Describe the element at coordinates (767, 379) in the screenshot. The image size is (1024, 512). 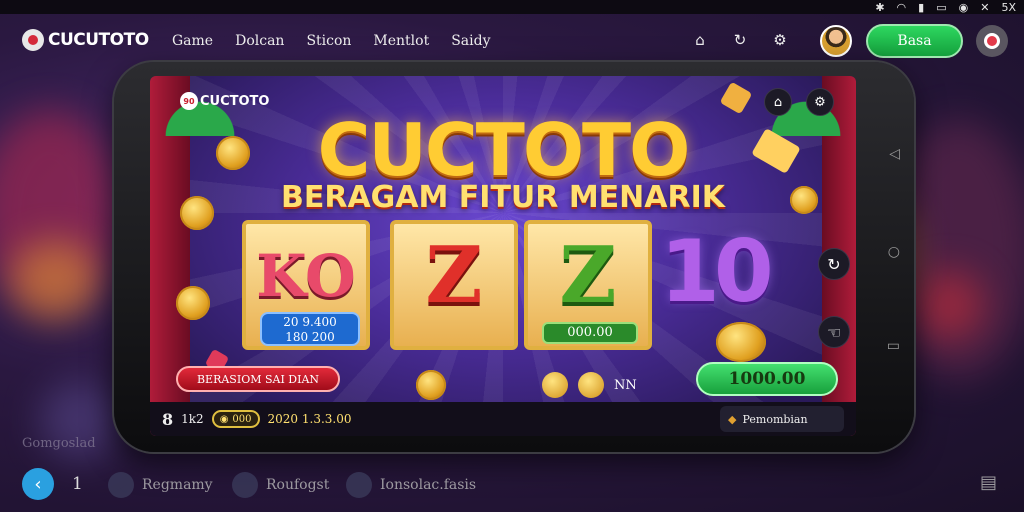
I see `win-amount-button: 1000.00` at that location.